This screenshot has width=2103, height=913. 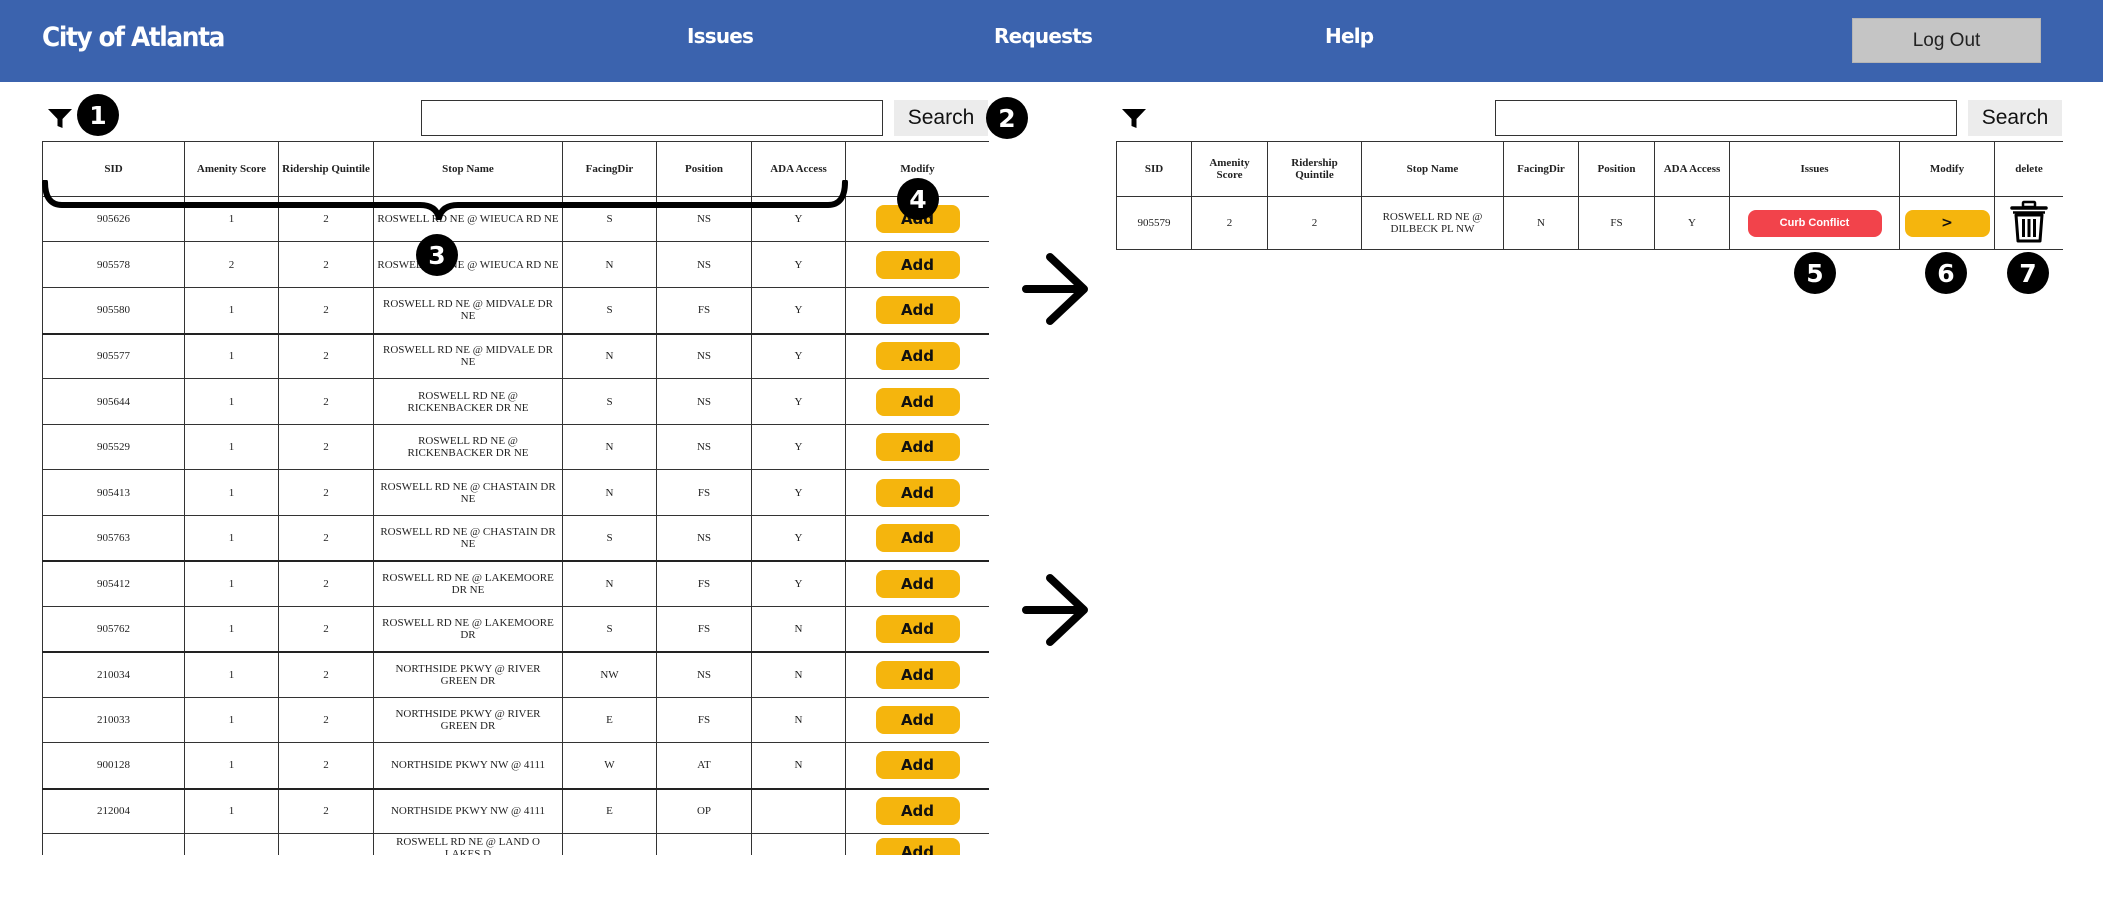 I want to click on cell-position: FS, so click(x=704, y=629).